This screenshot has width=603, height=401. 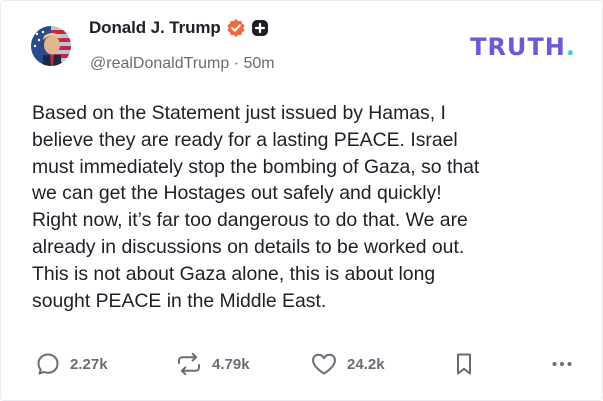 I want to click on post-time: 50m, so click(x=259, y=63).